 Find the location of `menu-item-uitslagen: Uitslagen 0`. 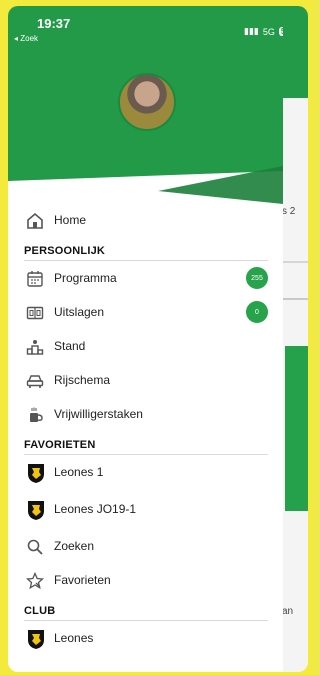

menu-item-uitslagen: Uitslagen 0 is located at coordinates (145, 313).